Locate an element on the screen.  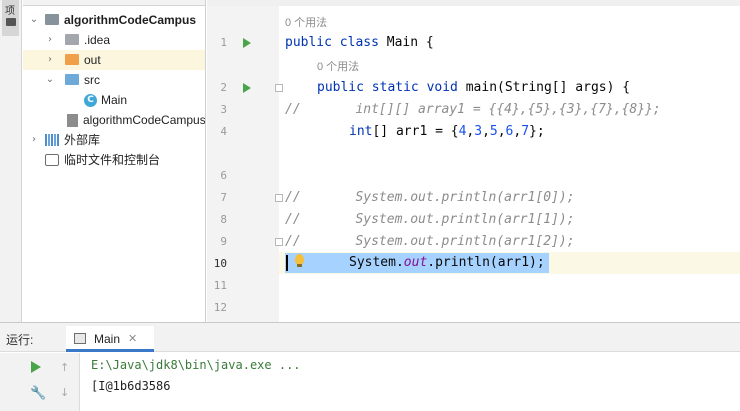
tree-item-scratches: 临时文件和控制台 is located at coordinates (114, 160).